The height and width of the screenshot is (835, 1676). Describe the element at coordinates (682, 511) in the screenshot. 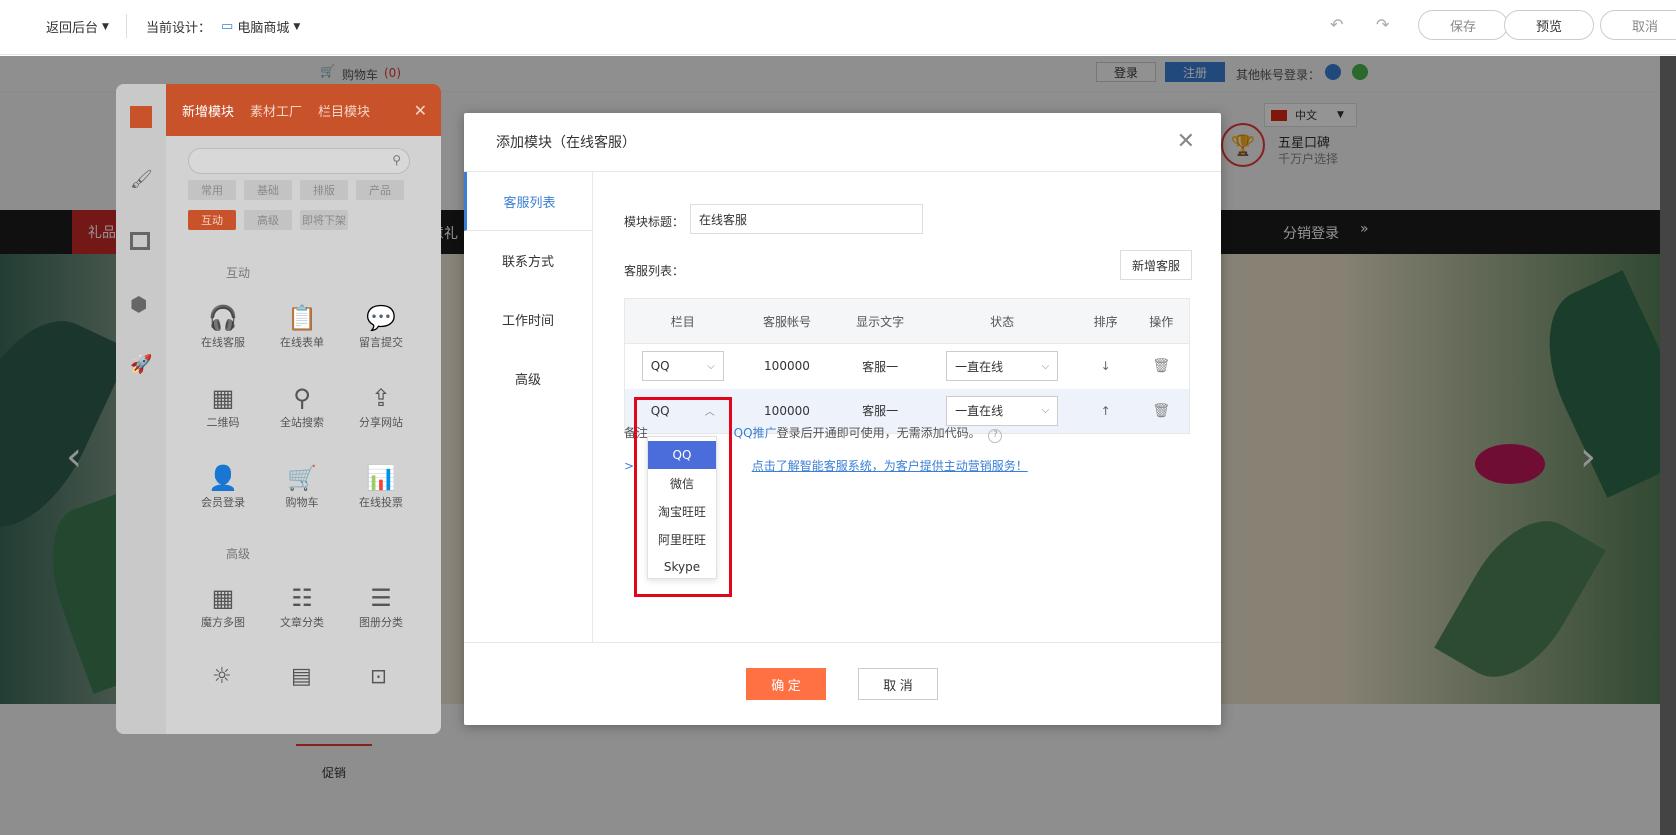

I see `dropdown-option-taobao-wangwang: 淘宝旺旺` at that location.